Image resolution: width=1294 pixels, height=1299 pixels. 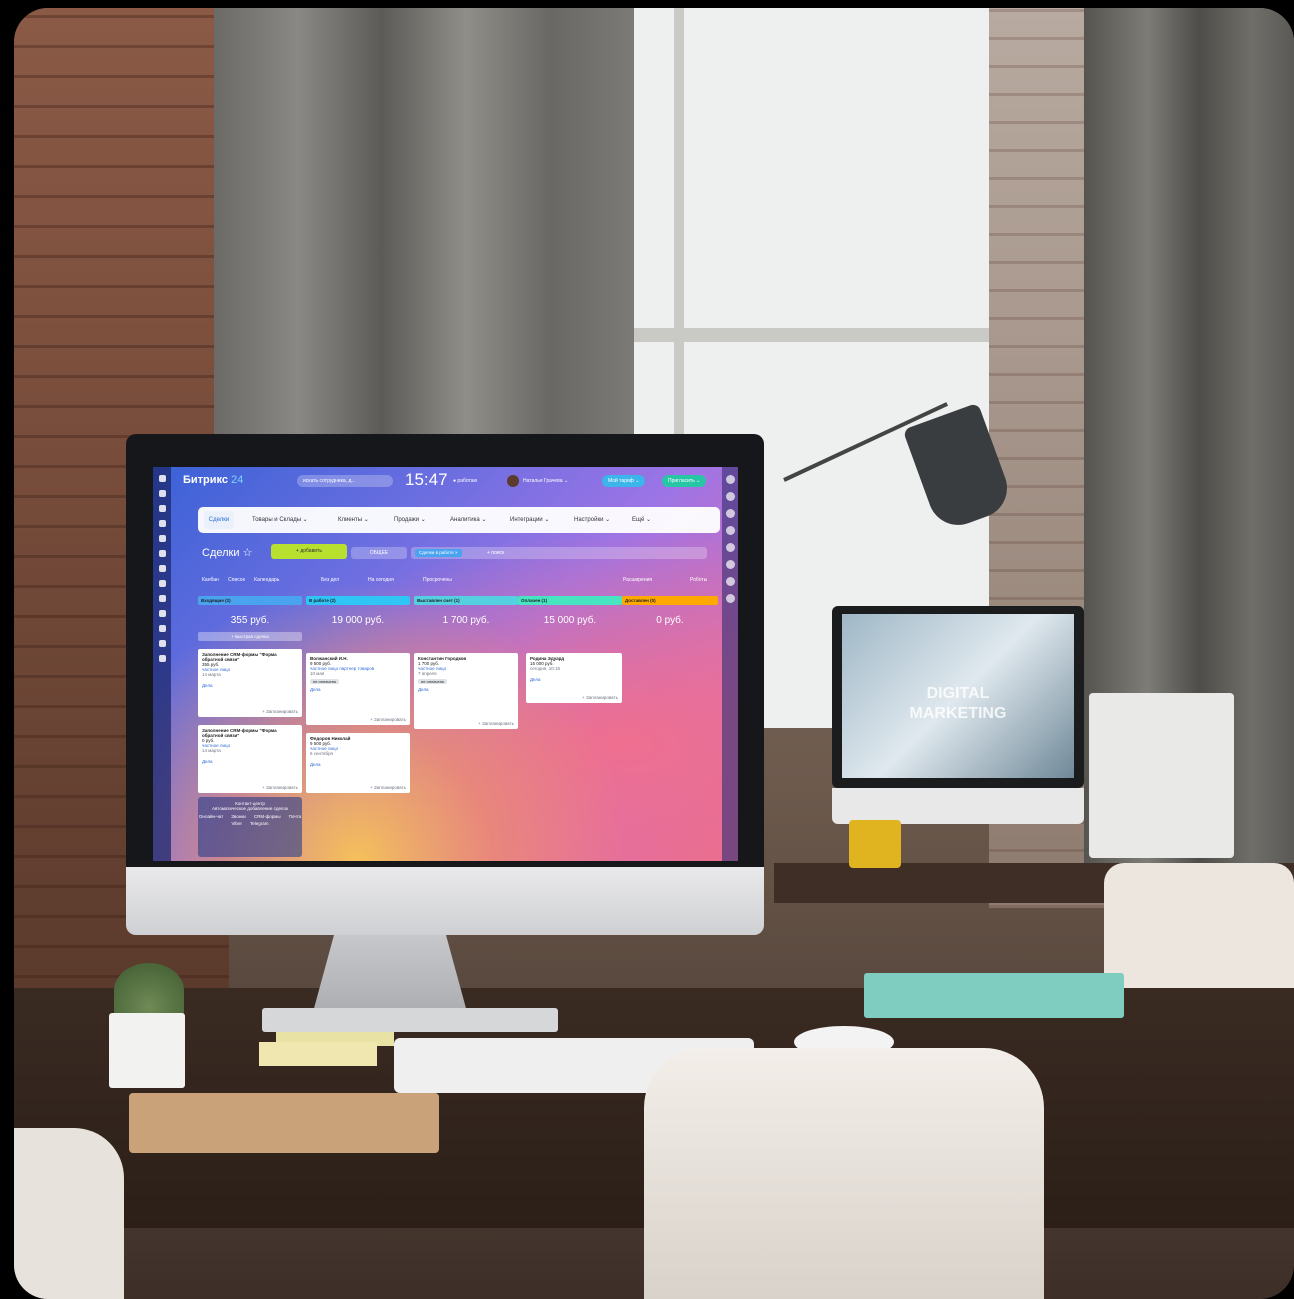 What do you see at coordinates (410, 519) in the screenshot?
I see `tab-sales: Продажи ⌄` at bounding box center [410, 519].